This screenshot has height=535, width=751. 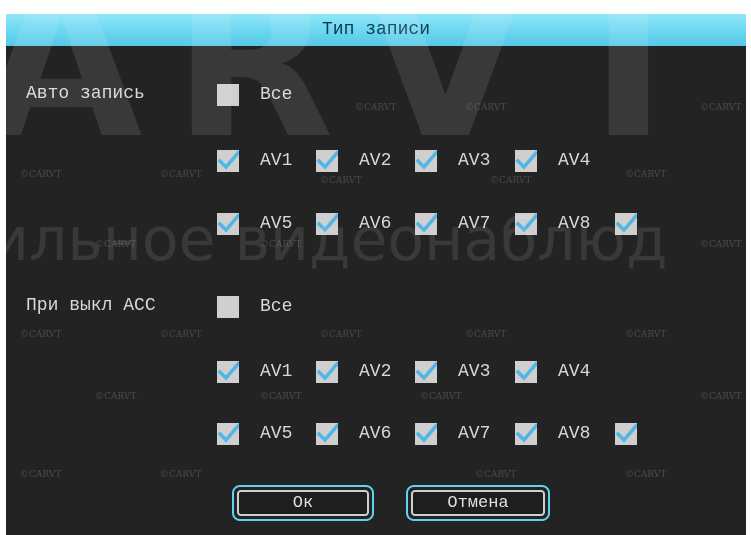 I want to click on ok-button-label: Ок, so click(x=303, y=503).